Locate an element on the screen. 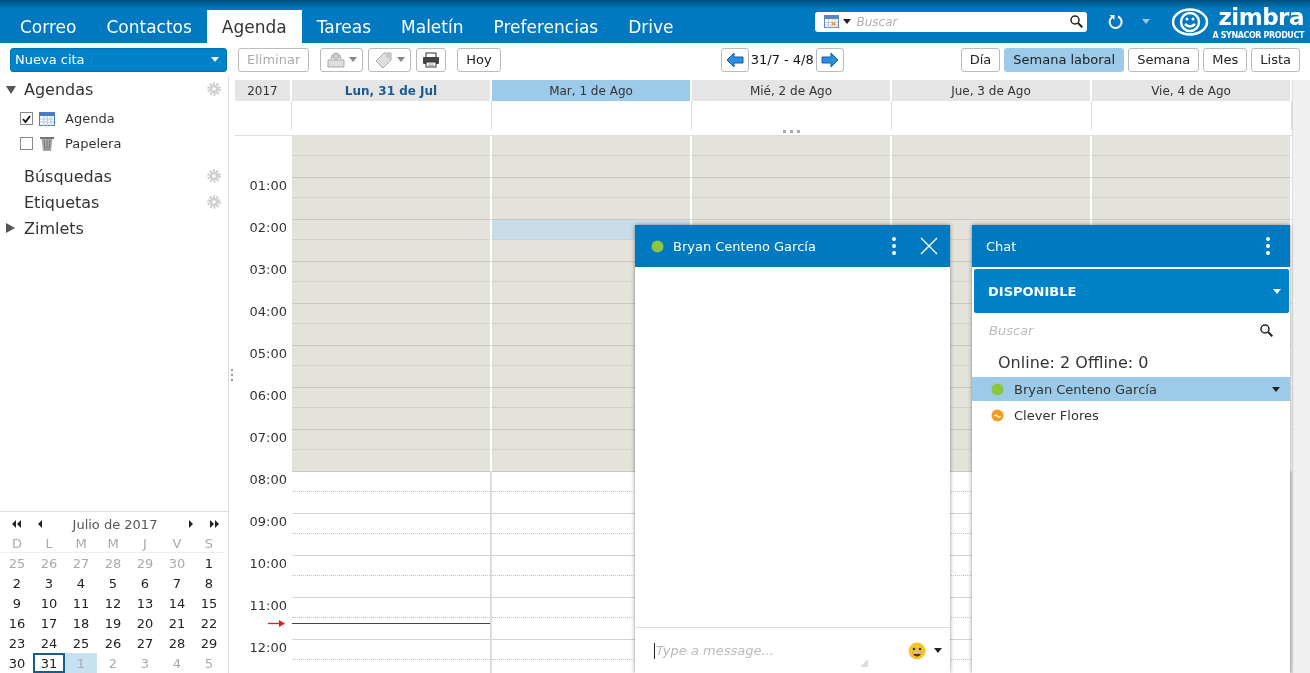 Image resolution: width=1310 pixels, height=673 pixels. hour-label: 07:00 is located at coordinates (268, 437).